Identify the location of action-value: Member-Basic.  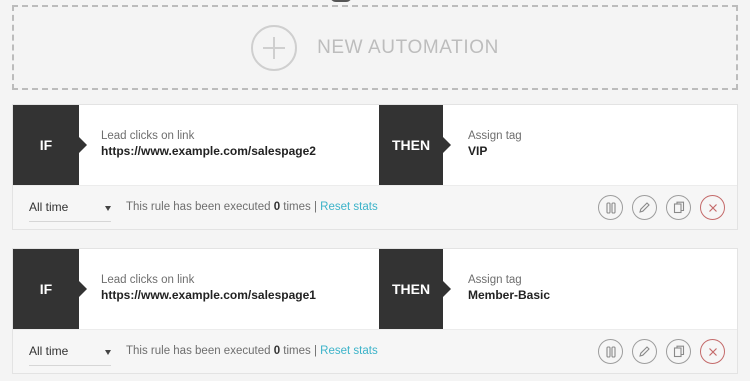
(509, 295).